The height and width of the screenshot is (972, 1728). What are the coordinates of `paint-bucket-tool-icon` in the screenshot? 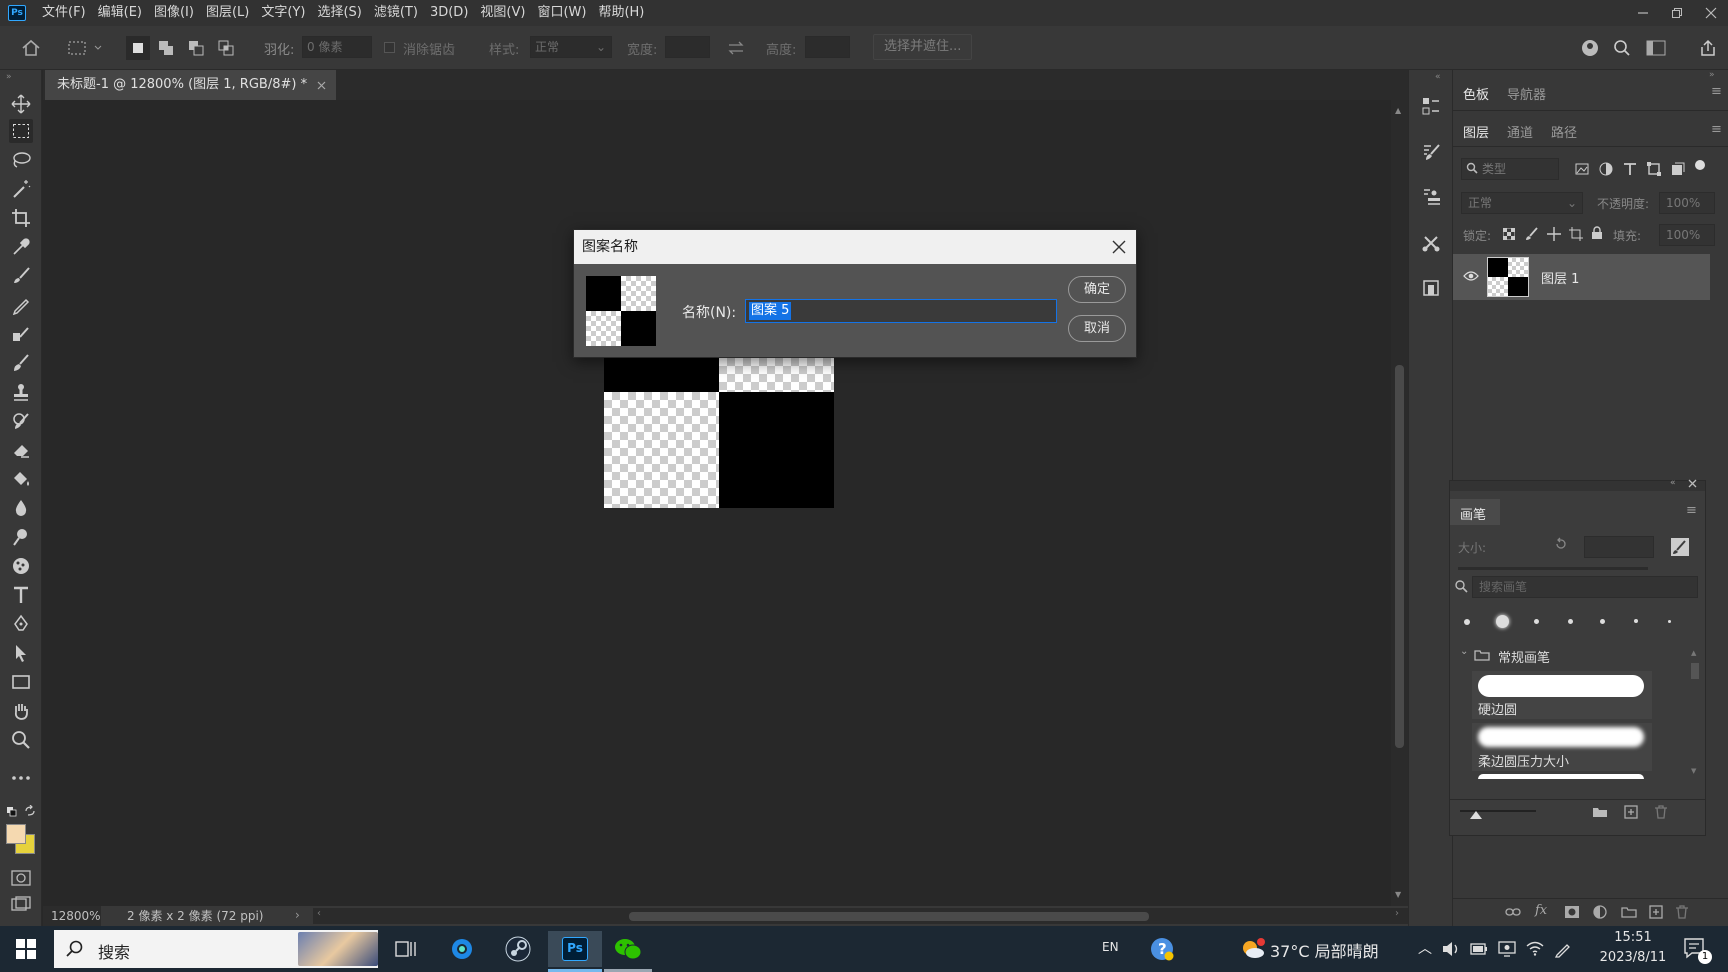 It's located at (21, 479).